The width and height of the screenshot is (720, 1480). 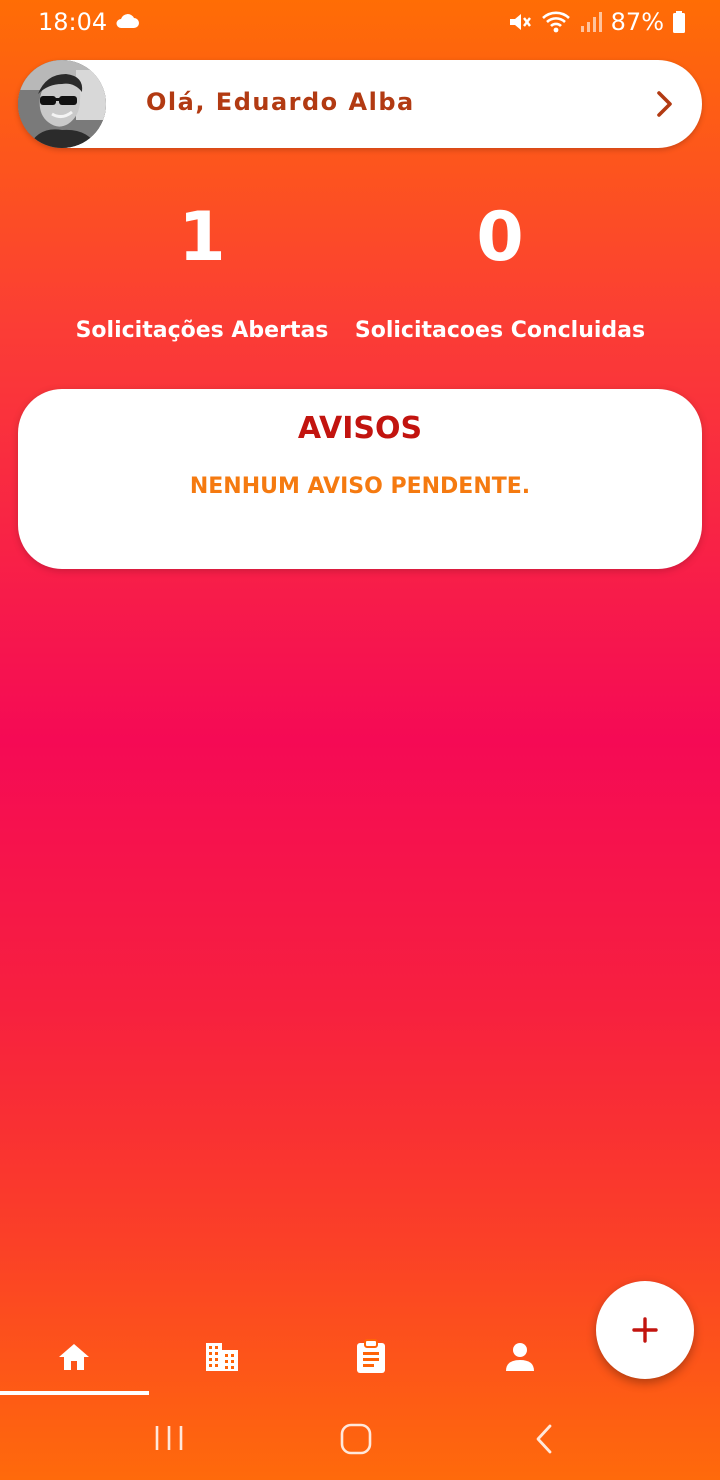 I want to click on nav-item-building, so click(x=222, y=1357).